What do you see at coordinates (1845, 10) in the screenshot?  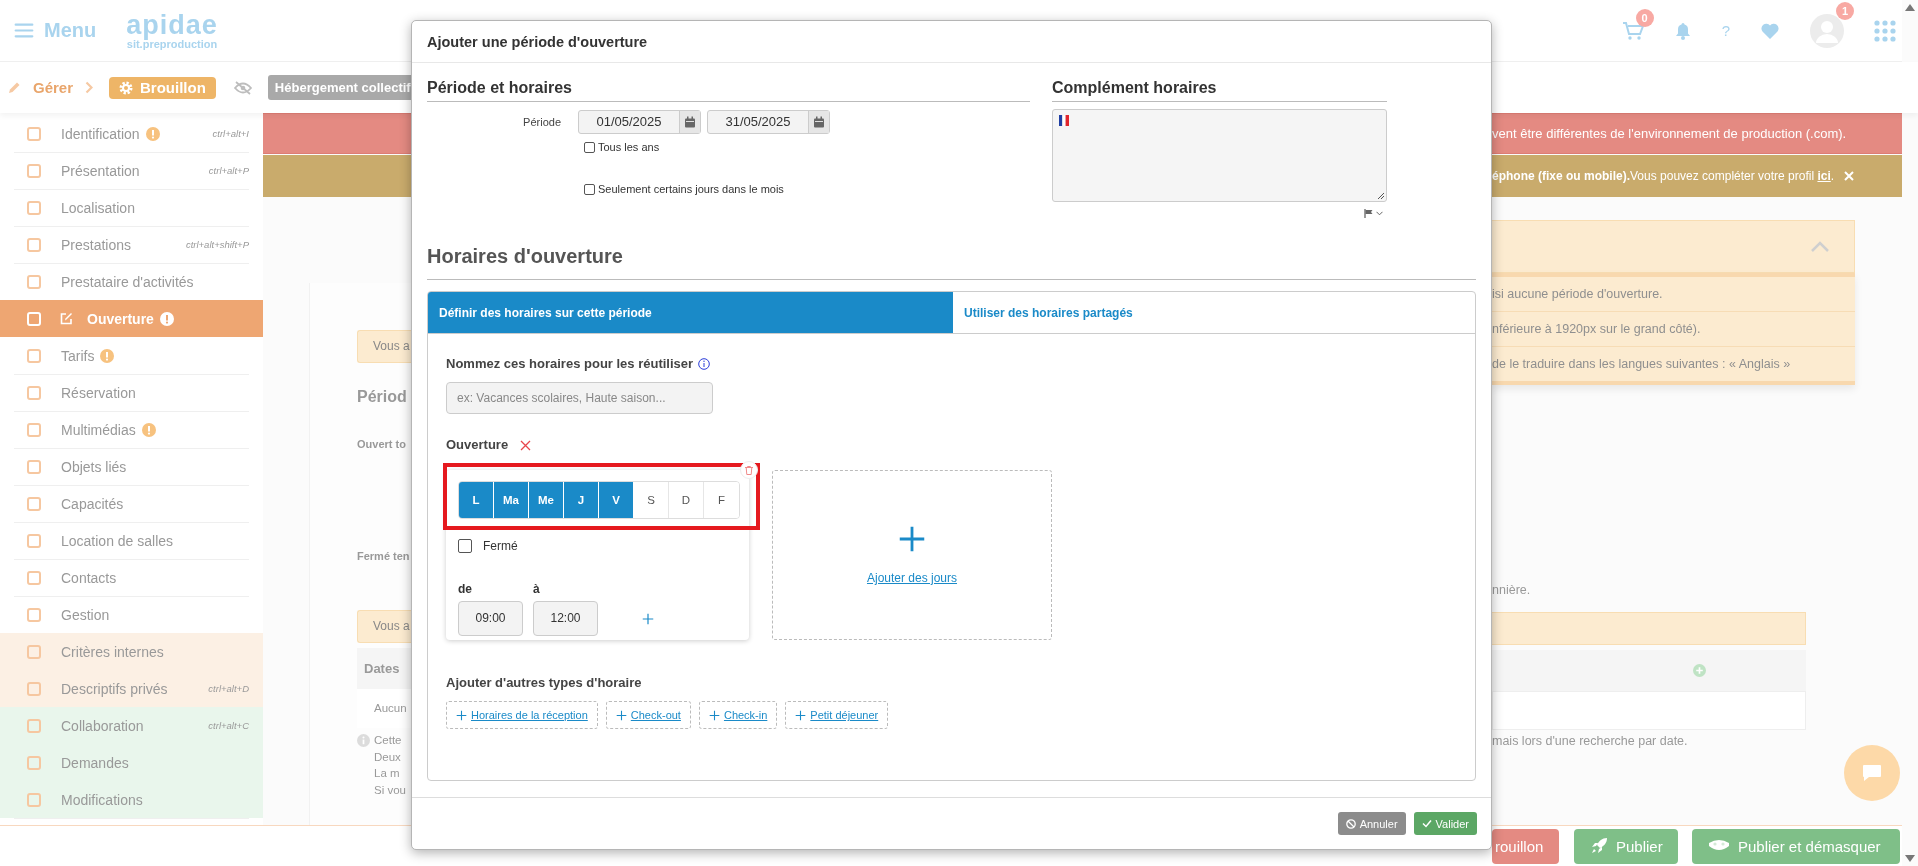 I see `count-badge: 1` at bounding box center [1845, 10].